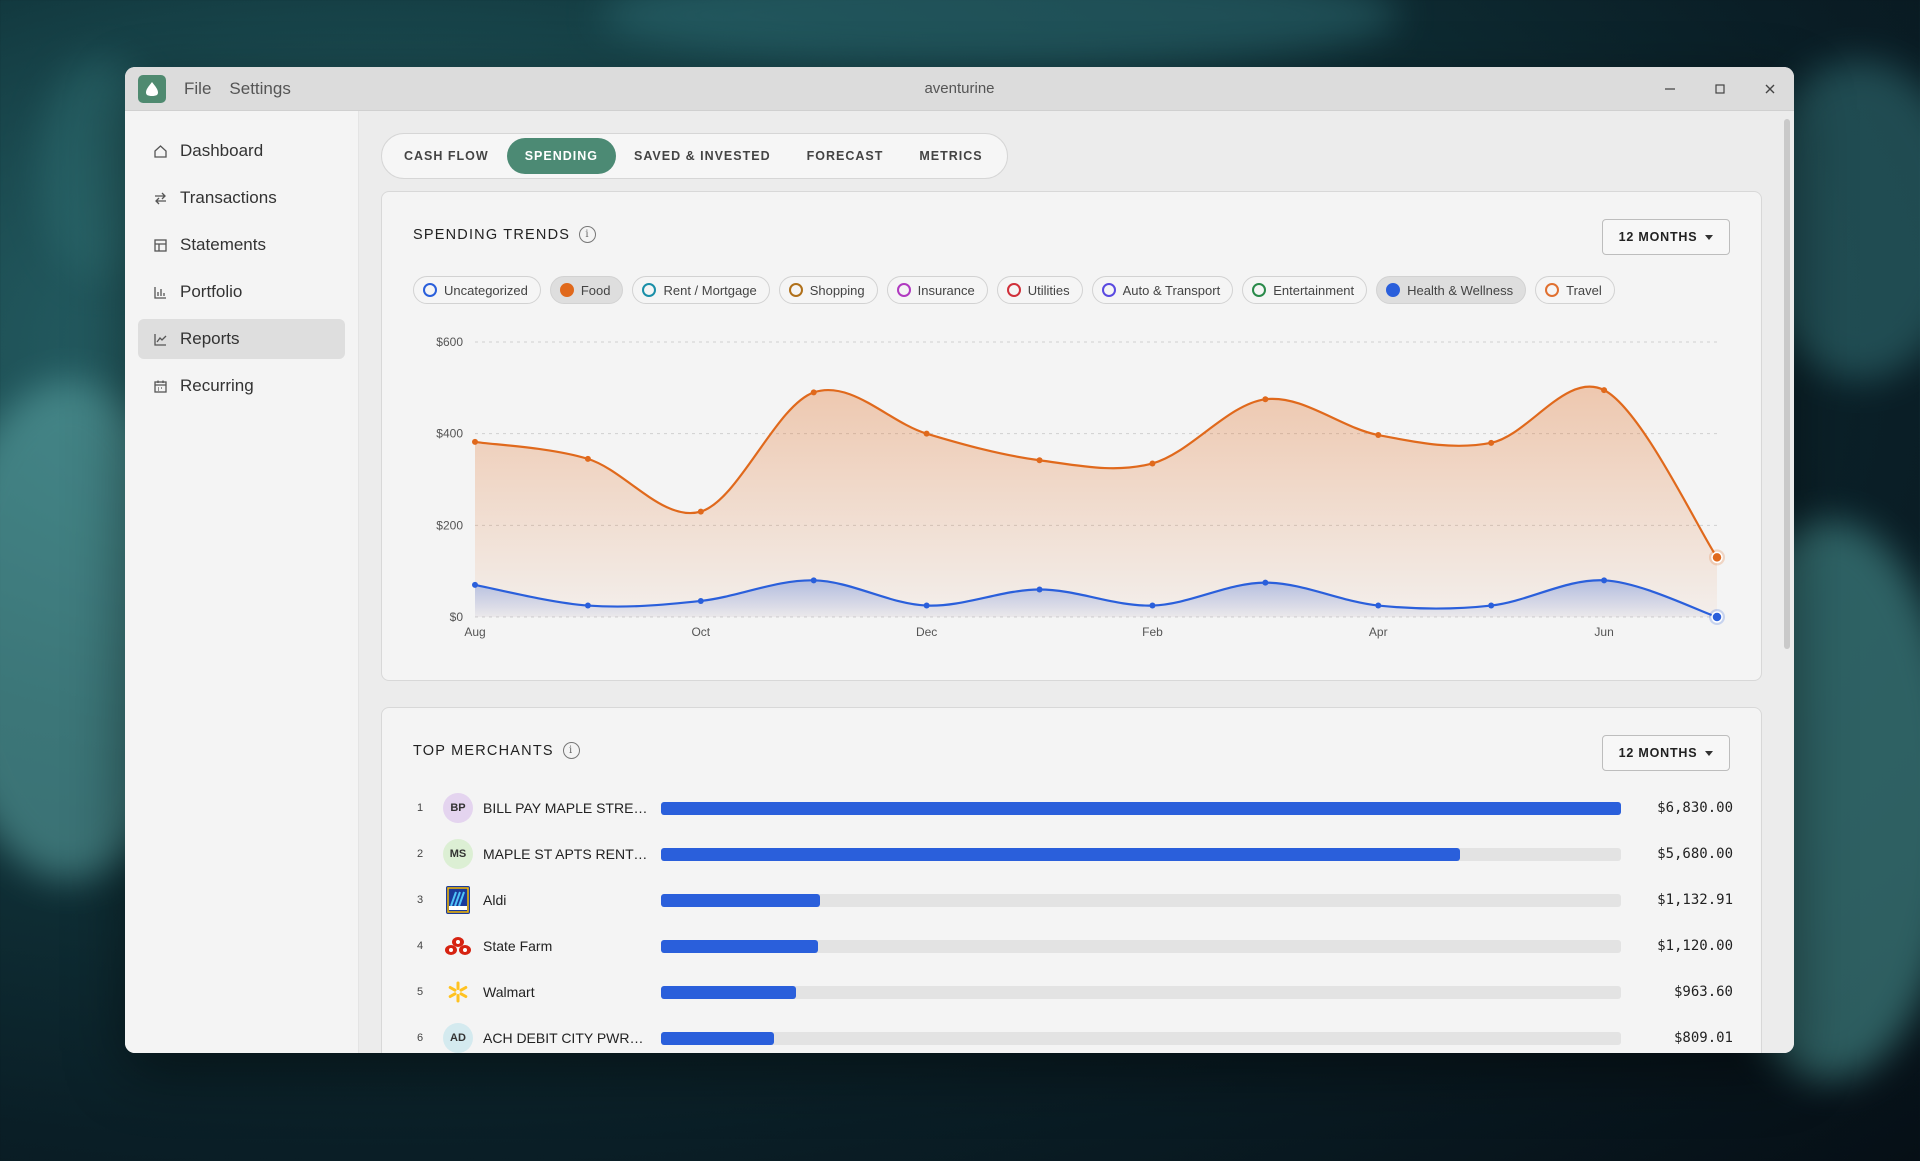 The height and width of the screenshot is (1161, 1920). Describe the element at coordinates (458, 946) in the screenshot. I see `state-farm-logo-icon` at that location.